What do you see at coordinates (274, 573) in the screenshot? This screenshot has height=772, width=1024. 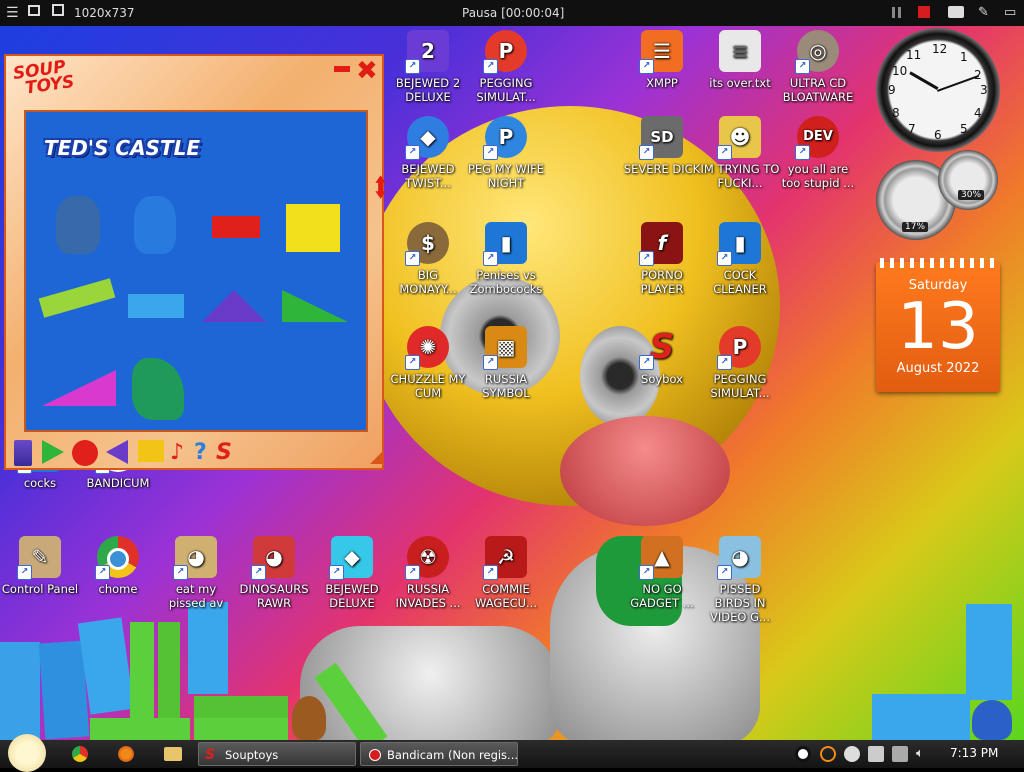 I see `desktop-icon-dinosaurs-rawr: ◕ ↗ DINOSAURS RAWR` at bounding box center [274, 573].